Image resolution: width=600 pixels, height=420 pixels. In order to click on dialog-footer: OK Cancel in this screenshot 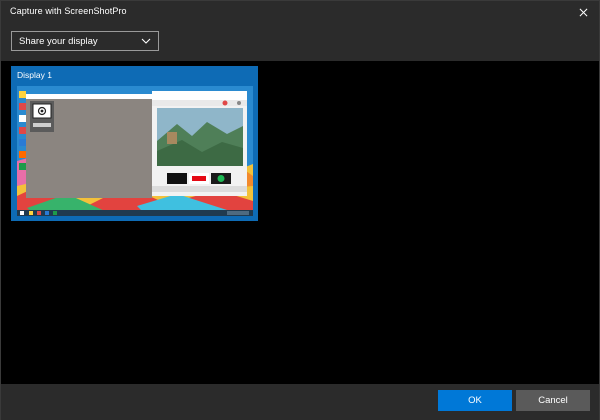, I will do `click(300, 402)`.